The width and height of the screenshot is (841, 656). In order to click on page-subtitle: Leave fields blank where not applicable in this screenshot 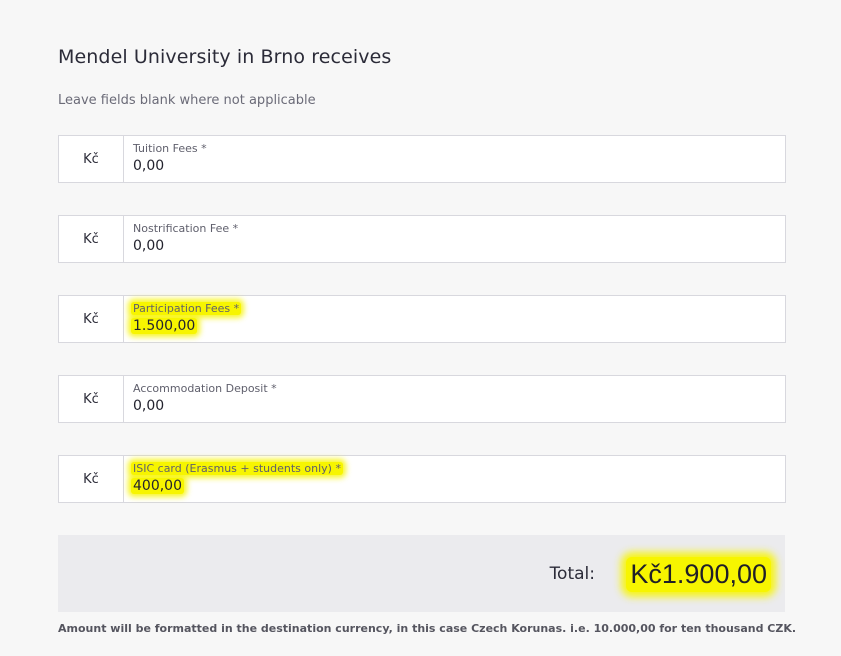, I will do `click(187, 100)`.